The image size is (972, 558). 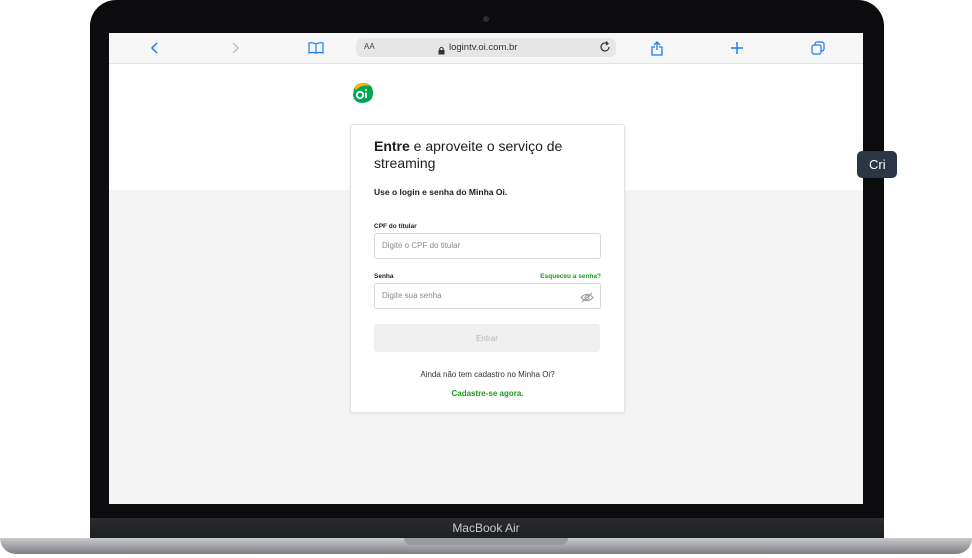 What do you see at coordinates (877, 164) in the screenshot?
I see `side-tab: Cri` at bounding box center [877, 164].